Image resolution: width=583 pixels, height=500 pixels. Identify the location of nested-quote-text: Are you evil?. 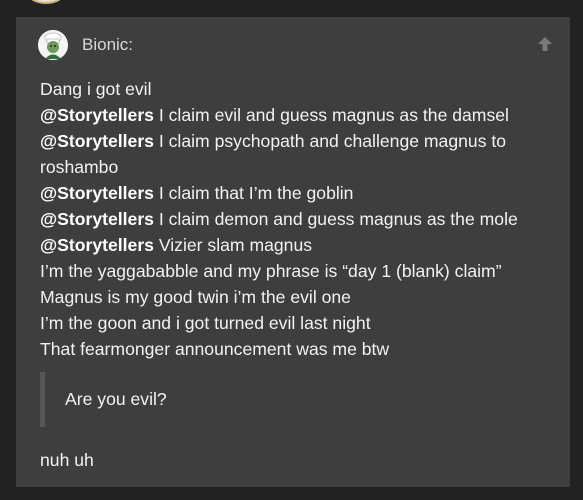
(116, 399).